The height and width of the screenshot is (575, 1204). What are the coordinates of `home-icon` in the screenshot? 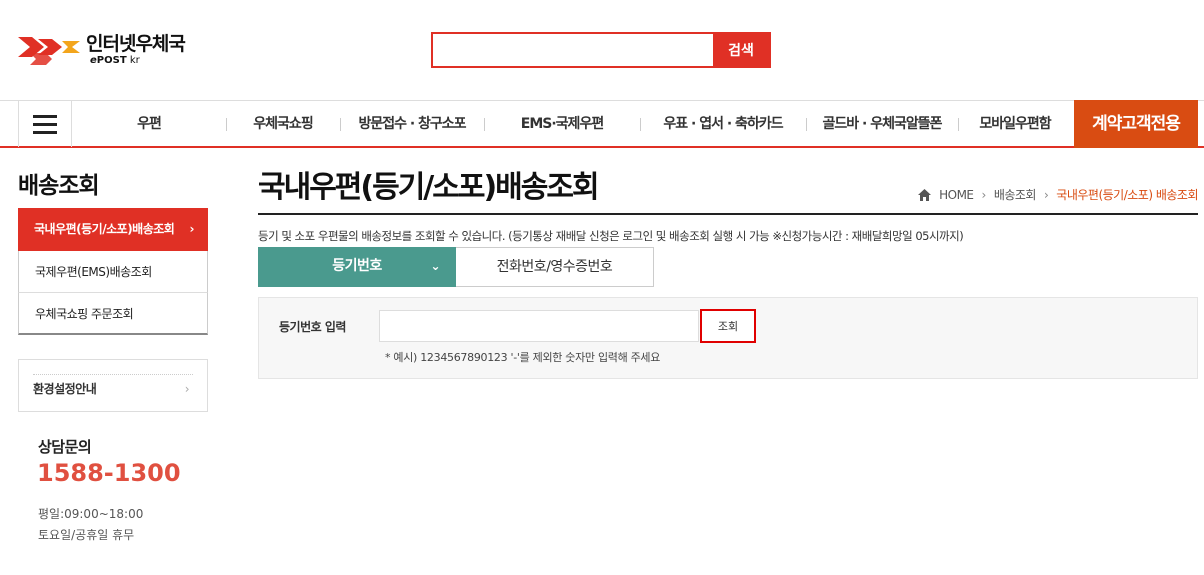 It's located at (925, 194).